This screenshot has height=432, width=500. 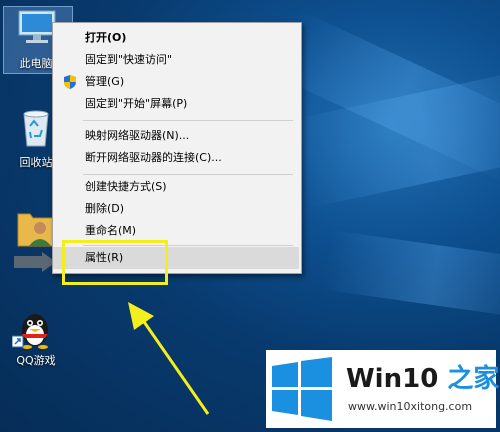 I want to click on watermark-url: www.win10xitong.com, so click(x=410, y=406).